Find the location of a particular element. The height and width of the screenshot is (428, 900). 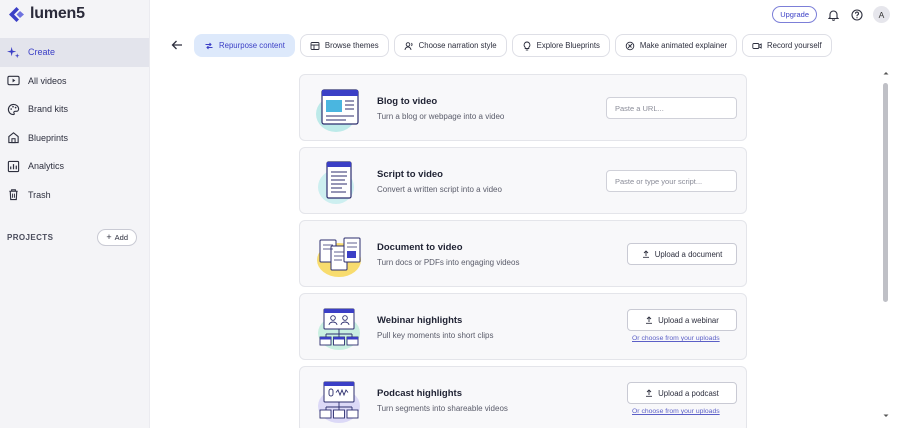

lumen5-logo-icon is located at coordinates (16, 14).